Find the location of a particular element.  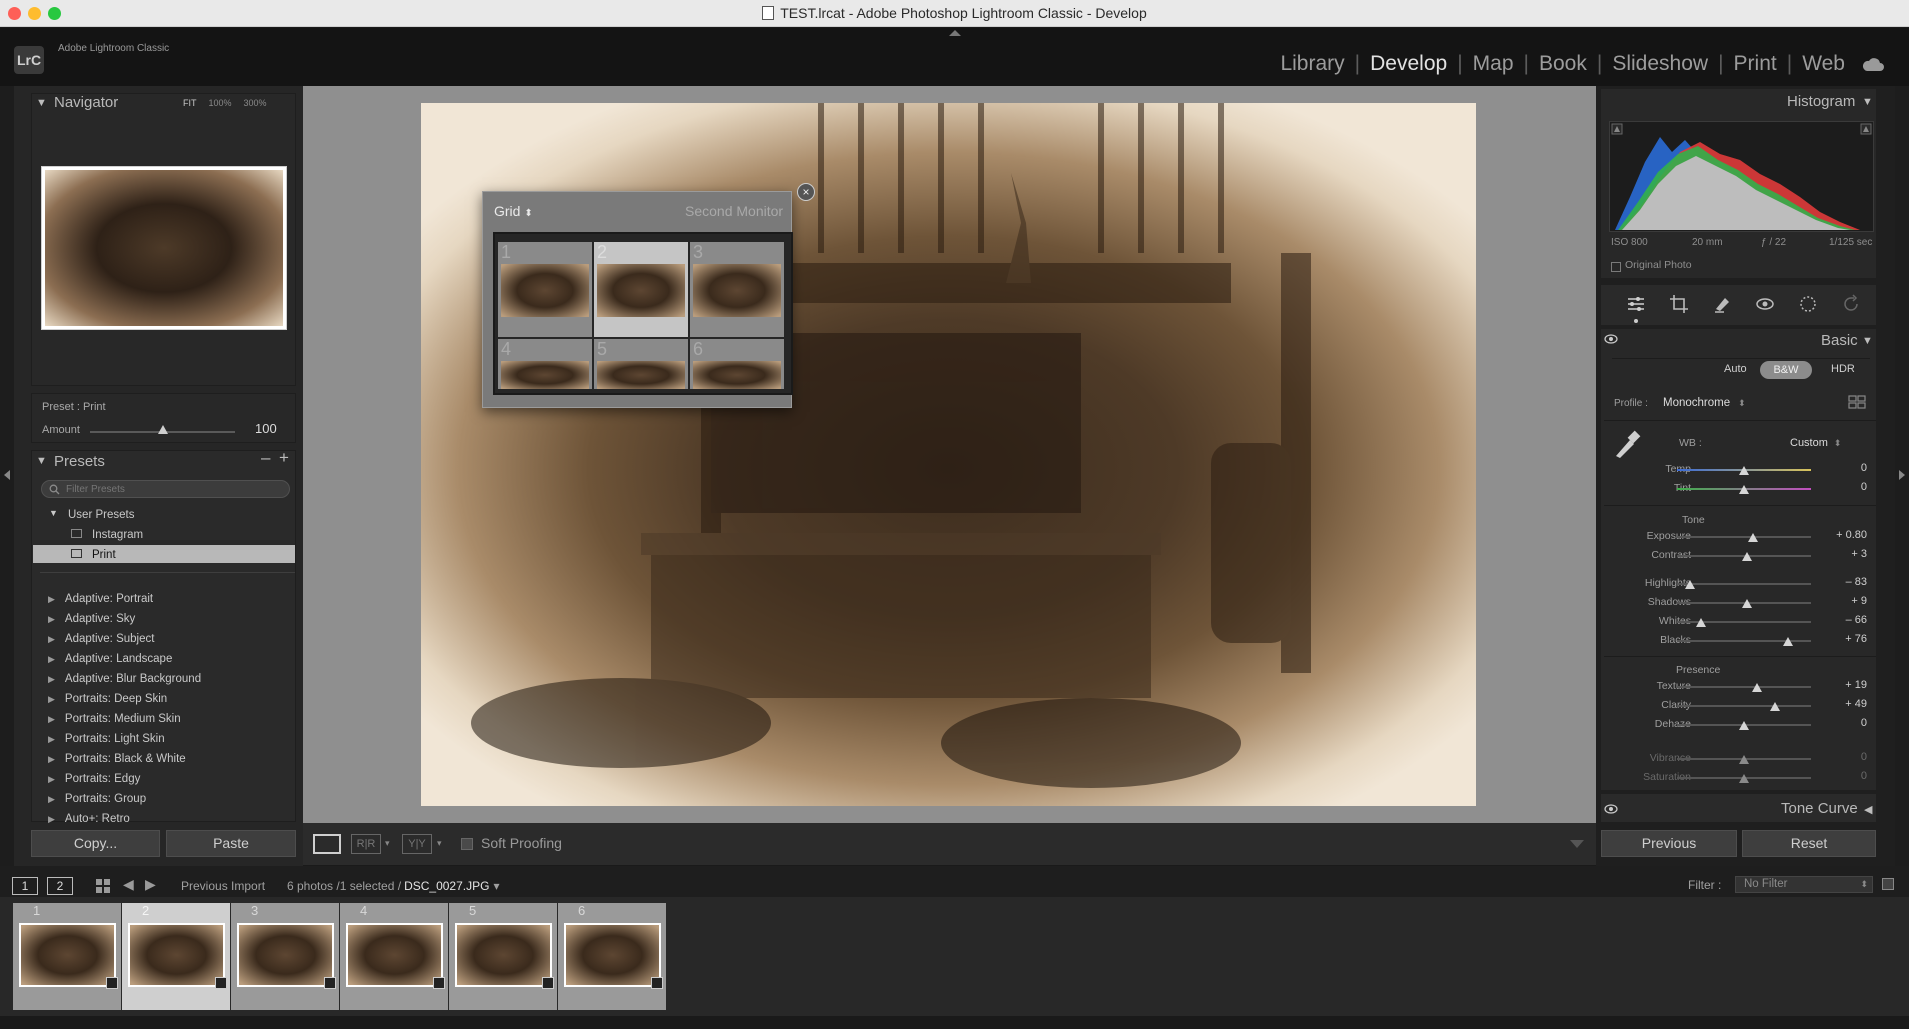

forward-arrow-icon: ▶ is located at coordinates (150, 884).